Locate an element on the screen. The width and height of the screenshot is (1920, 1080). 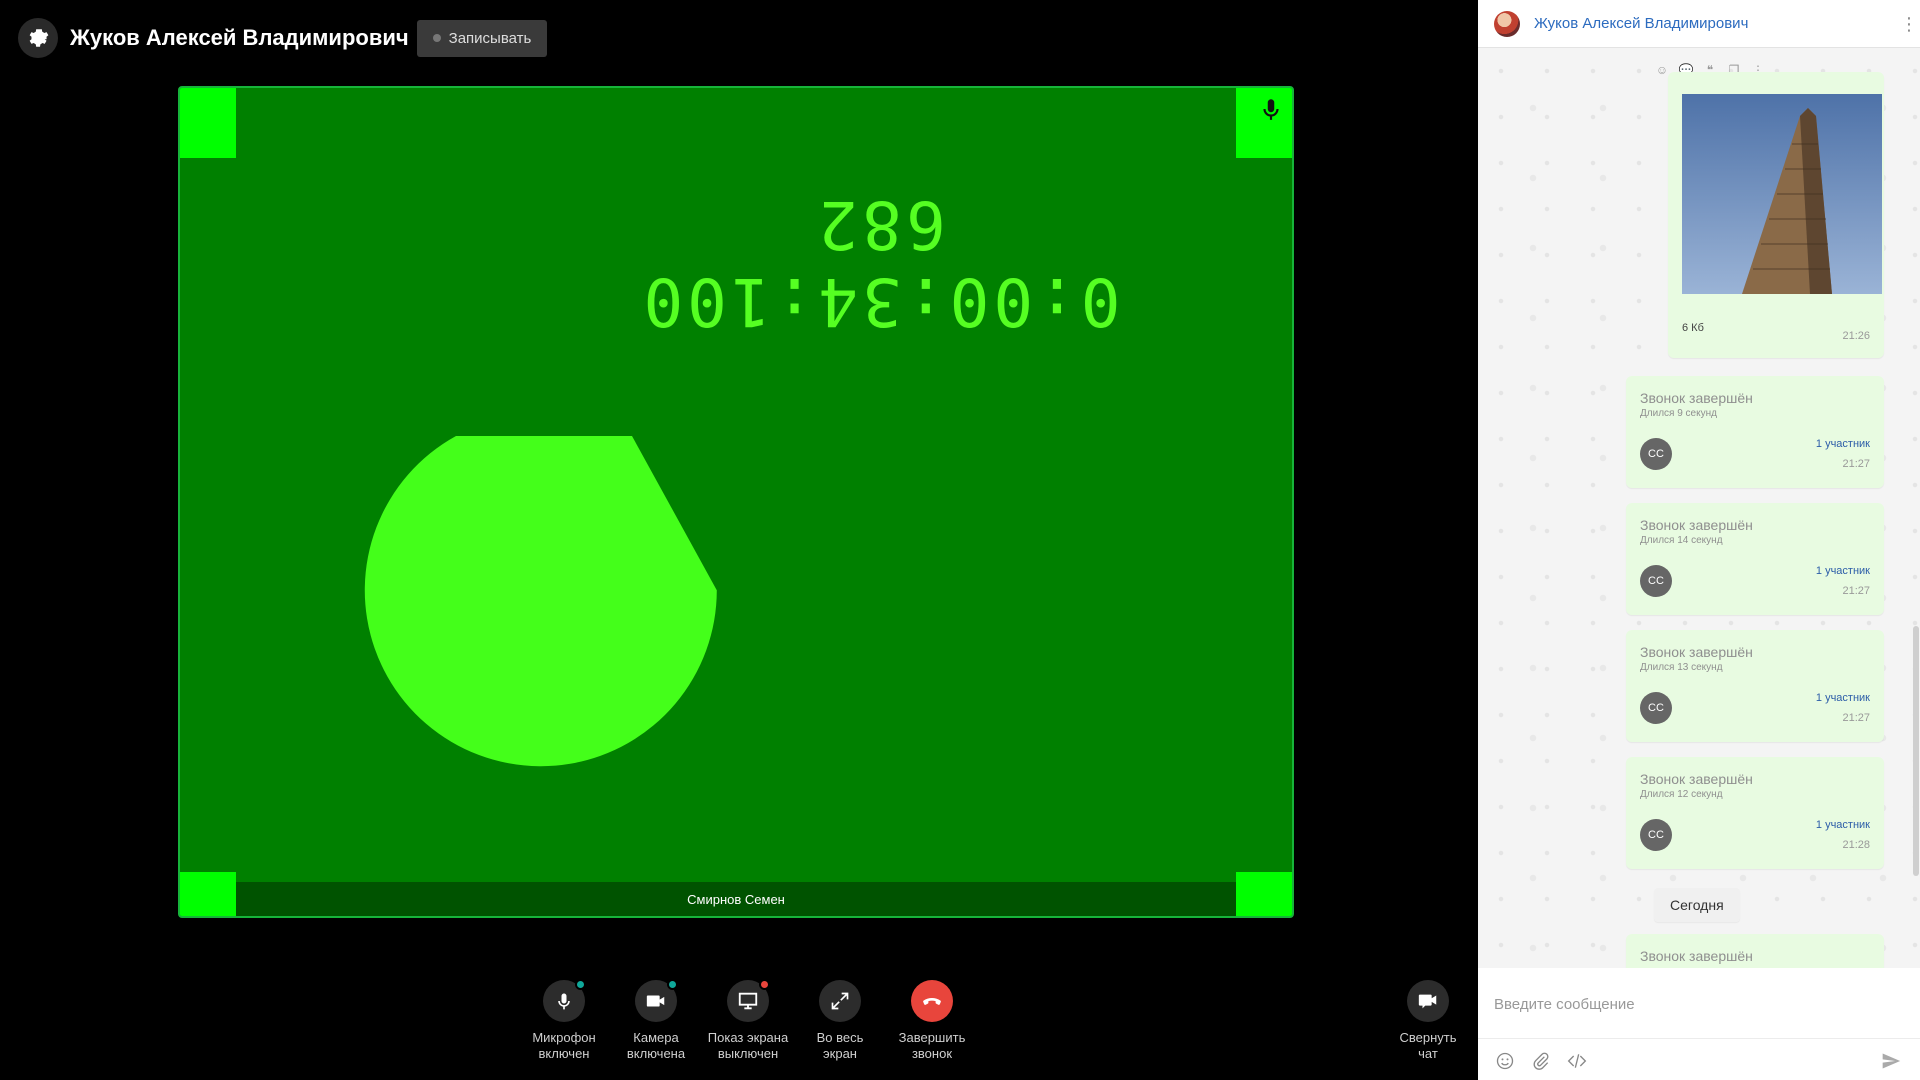
message-time: 21:28 is located at coordinates (1856, 845).